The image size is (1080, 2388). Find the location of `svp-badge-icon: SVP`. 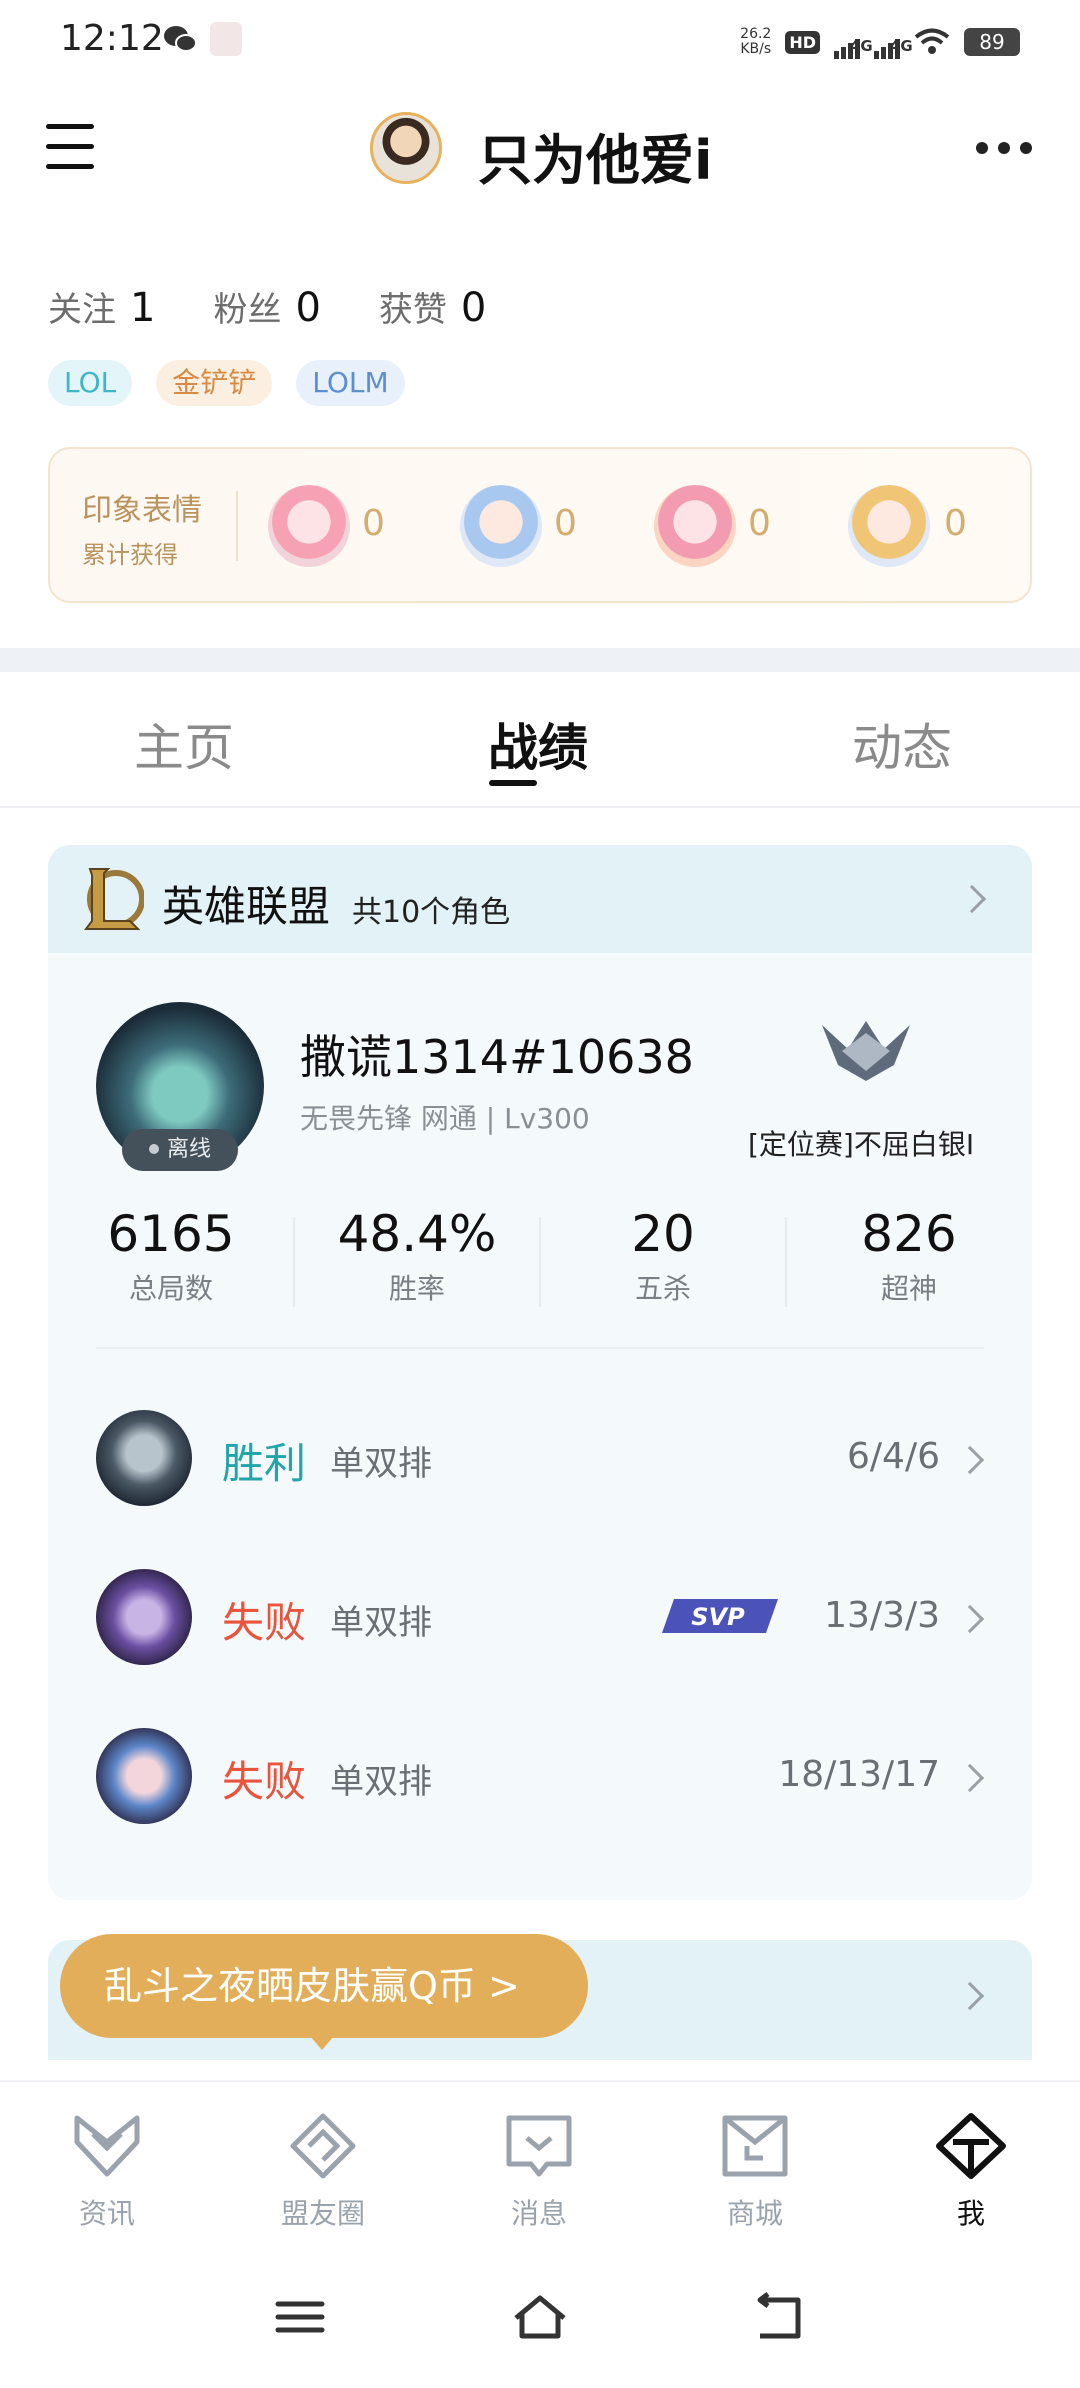

svp-badge-icon: SVP is located at coordinates (720, 1616).